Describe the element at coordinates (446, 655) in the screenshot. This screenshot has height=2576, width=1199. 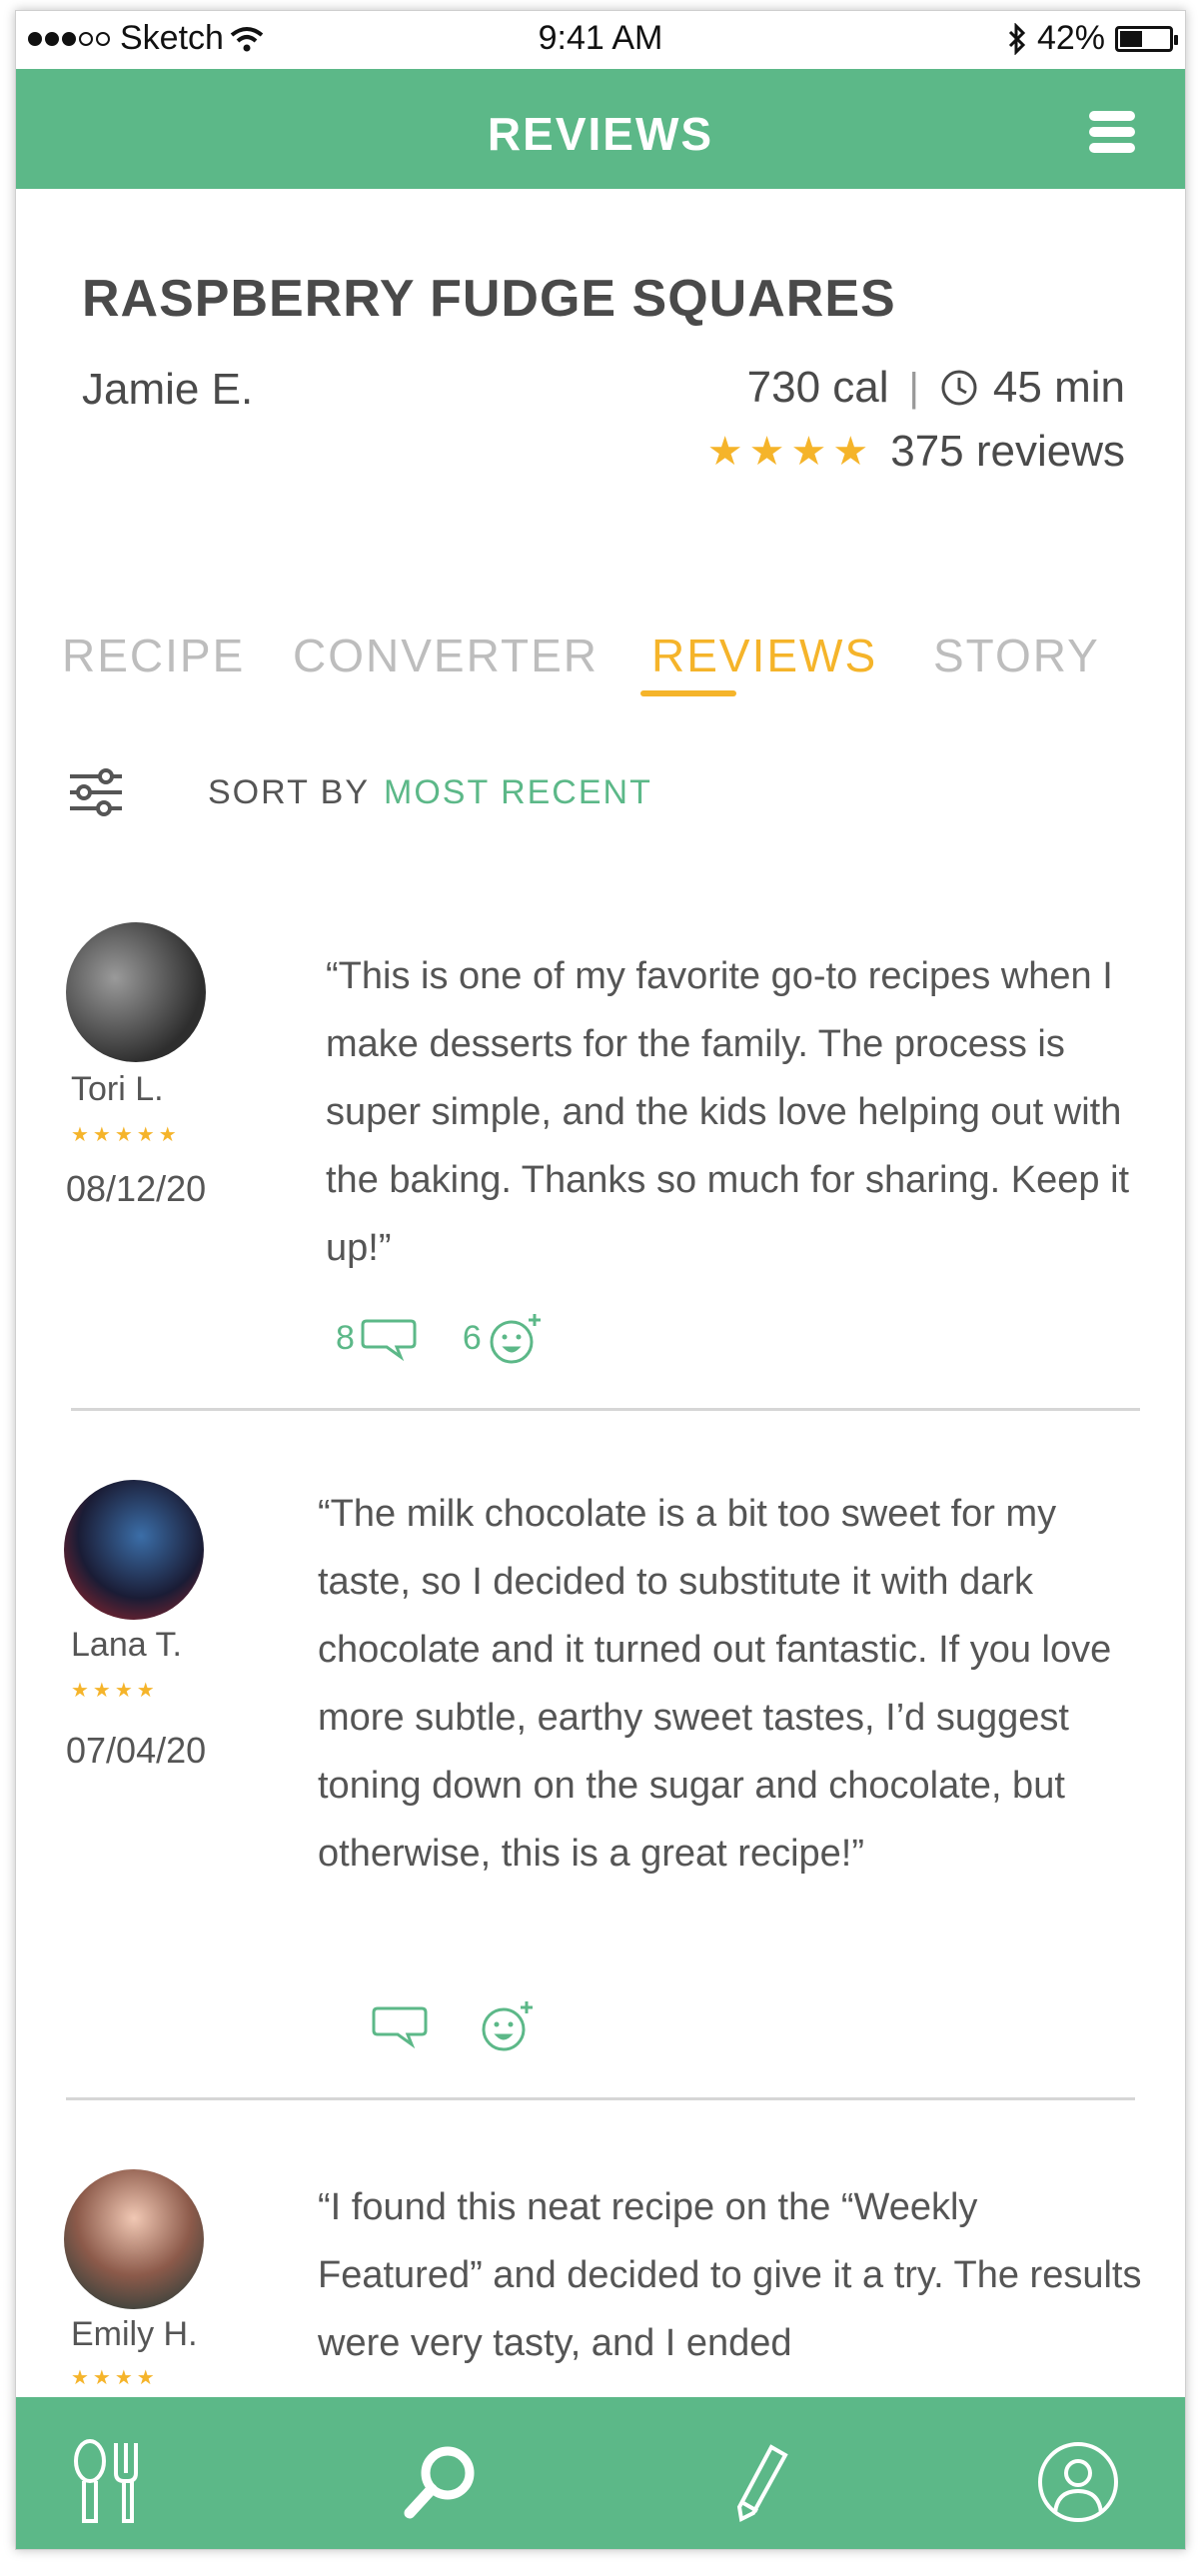
I see `tab-converter: CONVERTER` at that location.